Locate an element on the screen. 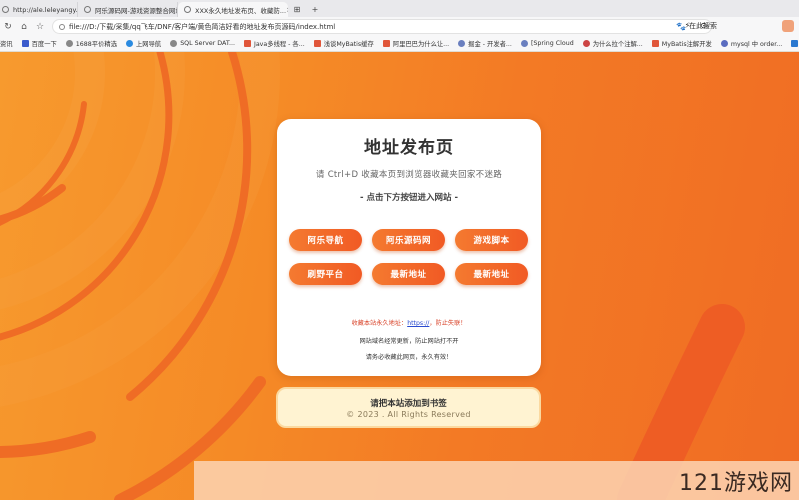 The width and height of the screenshot is (799, 500). bookmark-label: 浅谈MyBatis缓存 is located at coordinates (348, 44).